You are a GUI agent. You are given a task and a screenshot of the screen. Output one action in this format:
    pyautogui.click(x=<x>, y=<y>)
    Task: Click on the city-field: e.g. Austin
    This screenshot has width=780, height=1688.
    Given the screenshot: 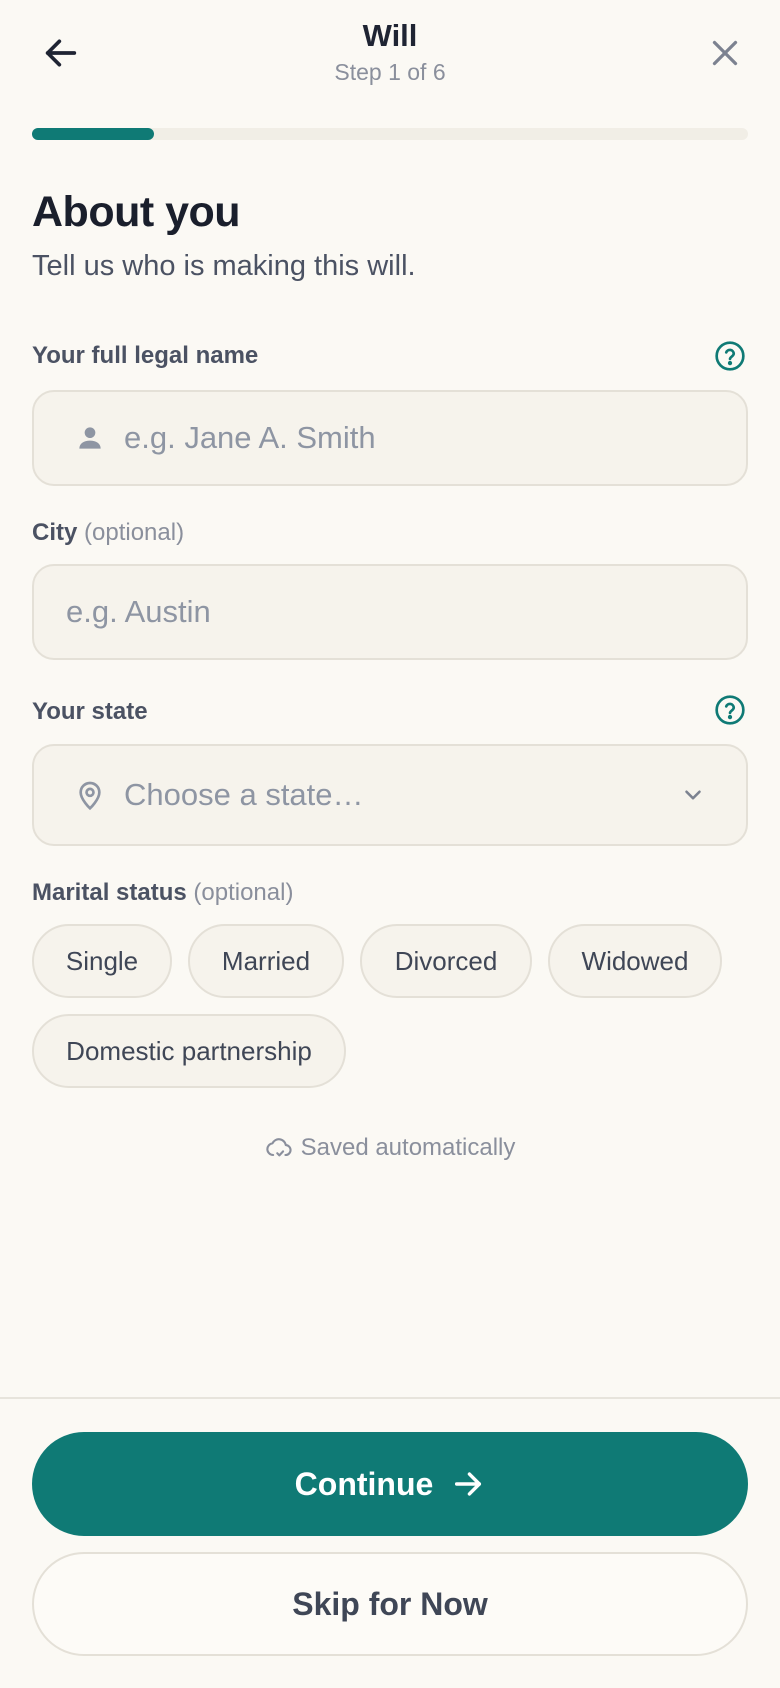 What is the action you would take?
    pyautogui.click(x=390, y=612)
    